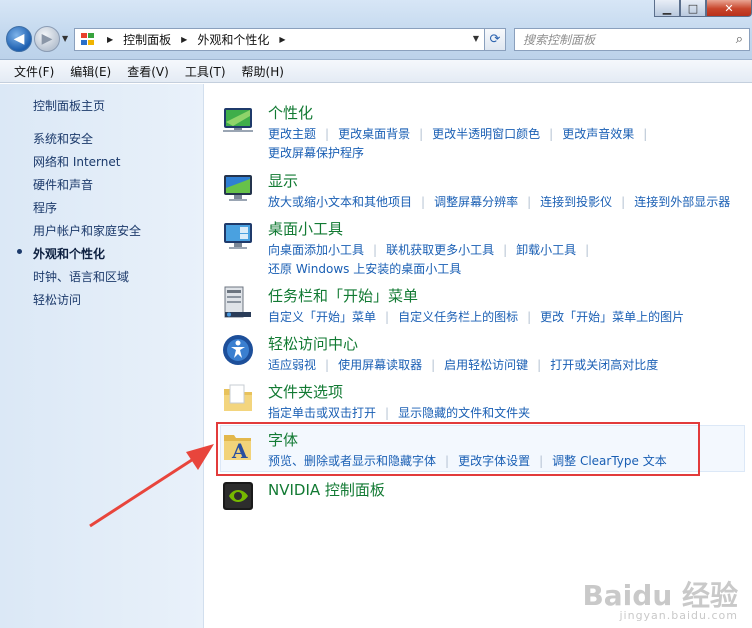 The image size is (752, 628). I want to click on watermark-logo-text: Baidu 经验, so click(660, 595).